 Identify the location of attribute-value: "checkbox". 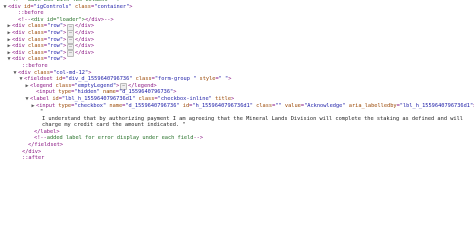
(90, 105).